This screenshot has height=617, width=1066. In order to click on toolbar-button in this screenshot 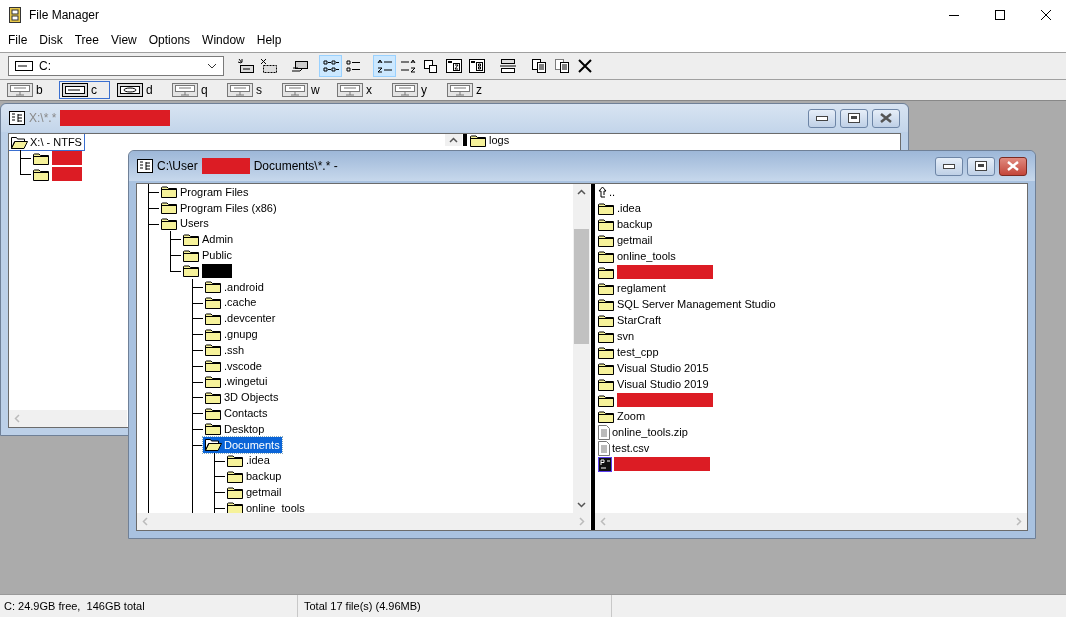, I will do `click(330, 66)`.